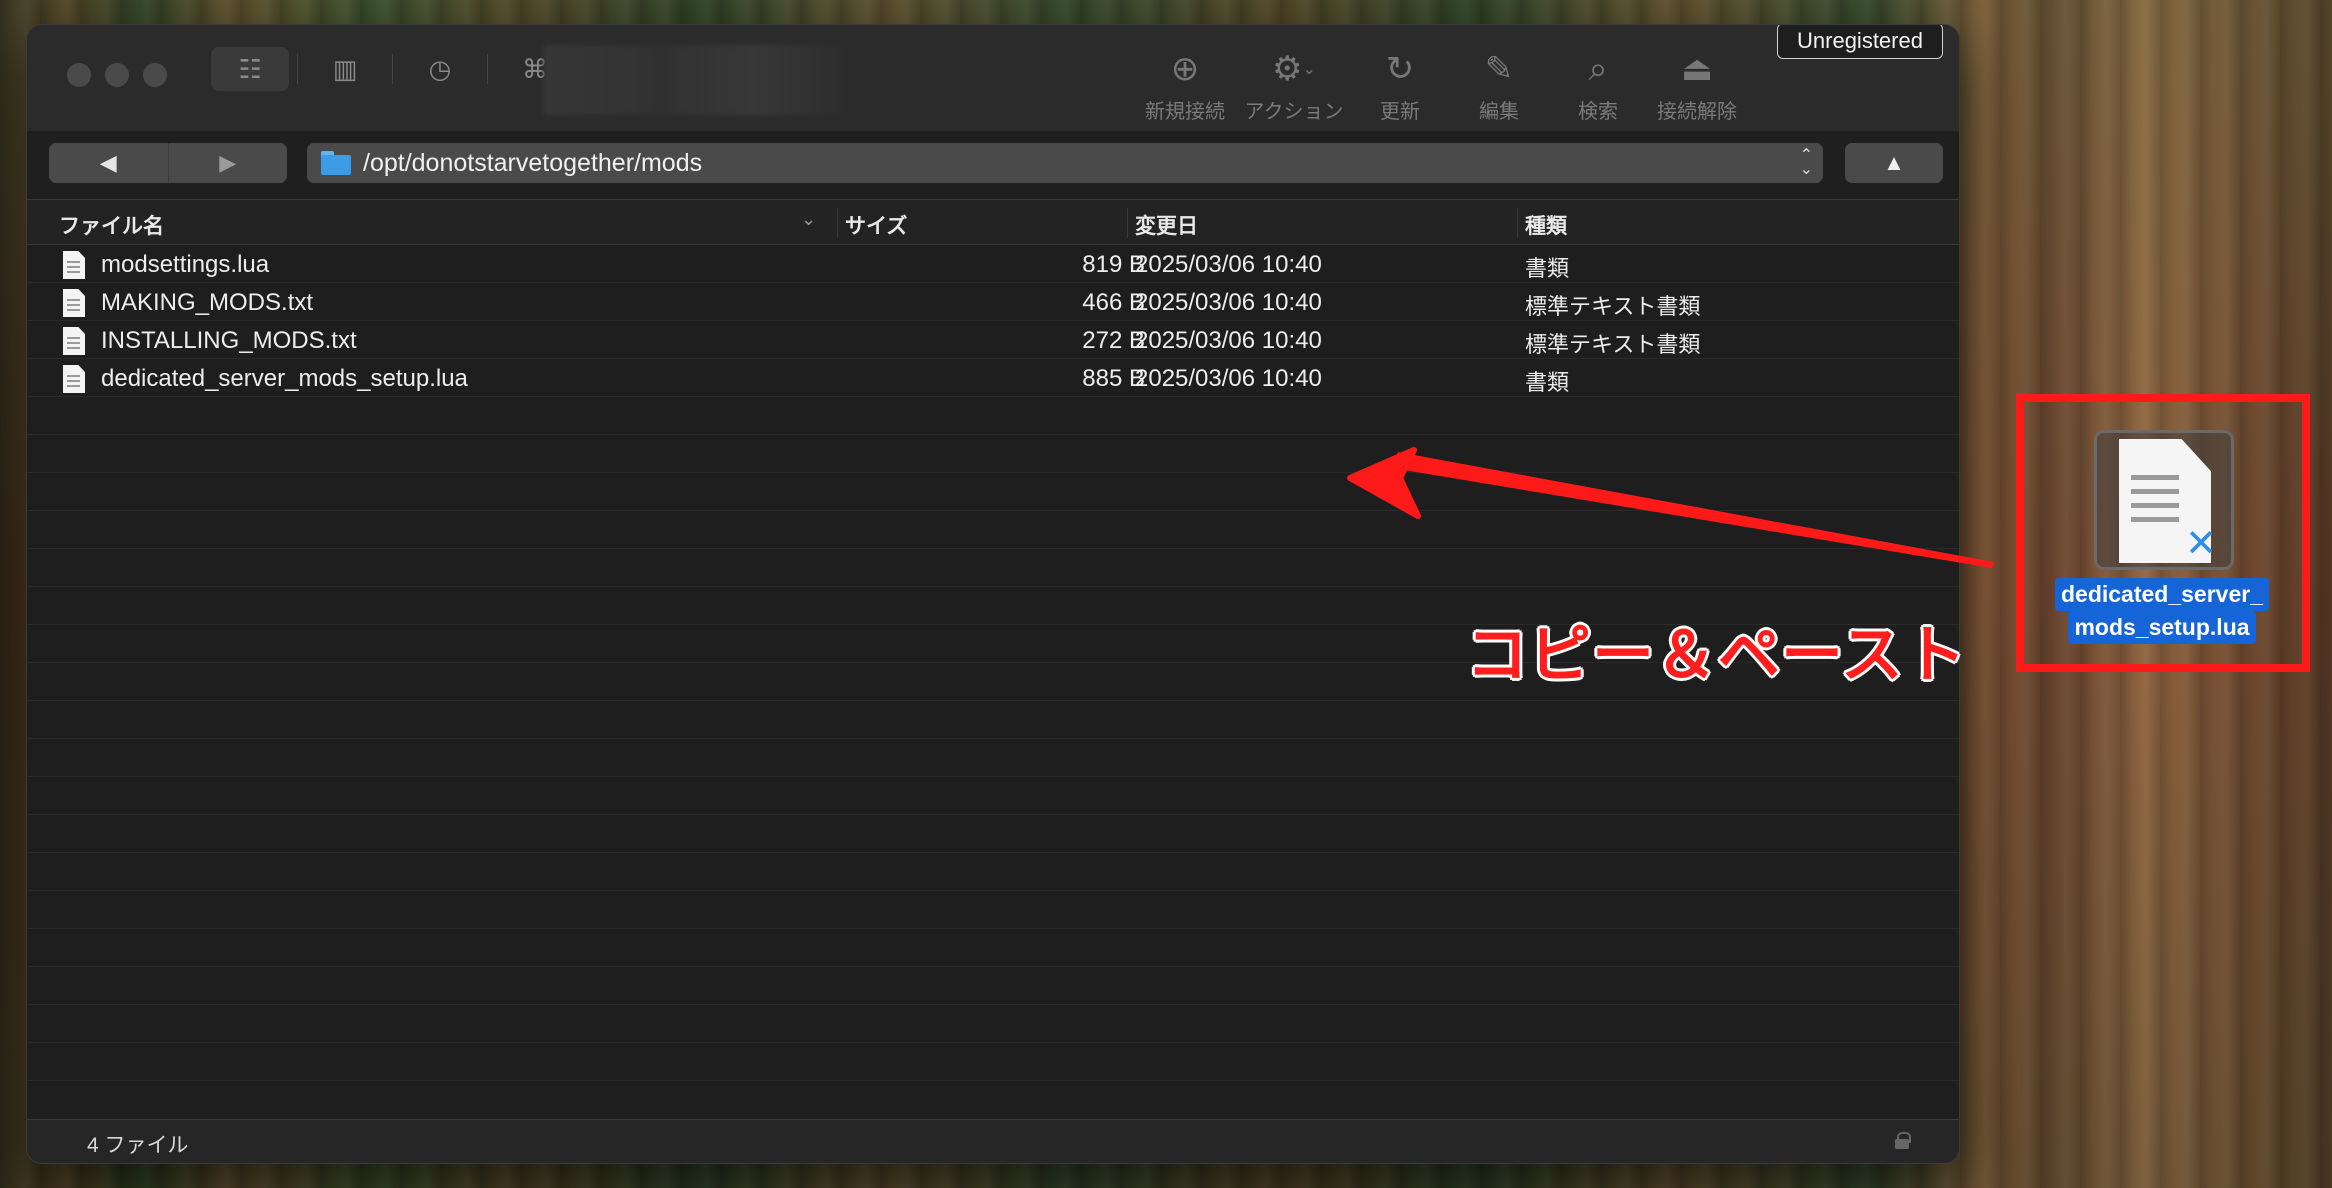  Describe the element at coordinates (345, 69) in the screenshot. I see `bookmark-icon: ▥` at that location.